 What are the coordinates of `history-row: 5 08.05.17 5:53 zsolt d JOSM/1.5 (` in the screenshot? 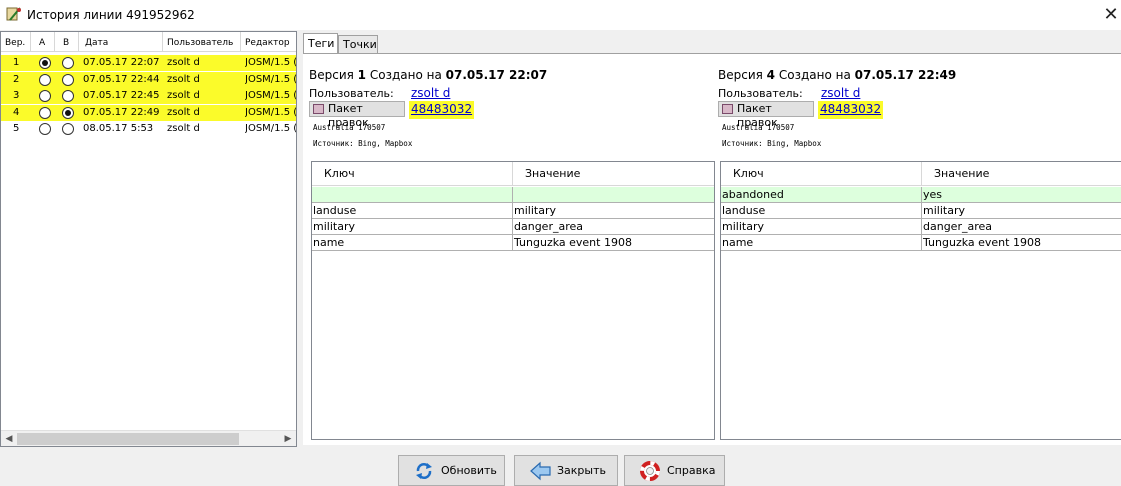 It's located at (149, 129).